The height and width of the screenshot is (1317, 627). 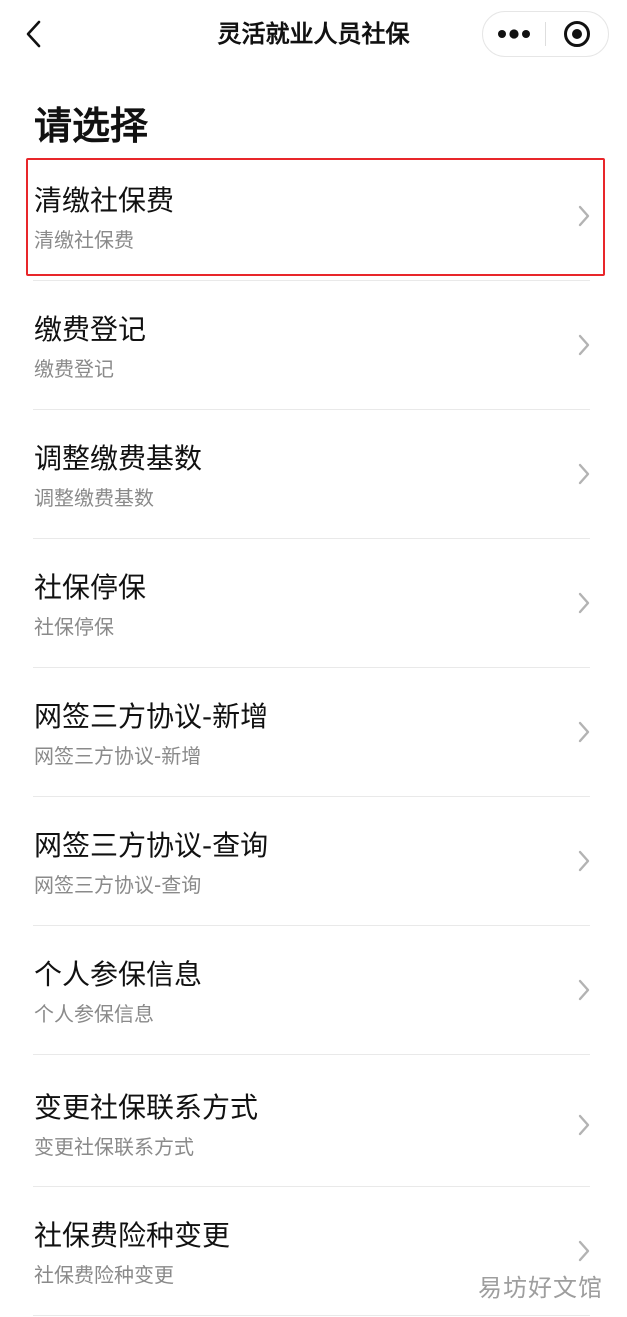 What do you see at coordinates (90, 329) in the screenshot?
I see `list-item-title: 缴费登记` at bounding box center [90, 329].